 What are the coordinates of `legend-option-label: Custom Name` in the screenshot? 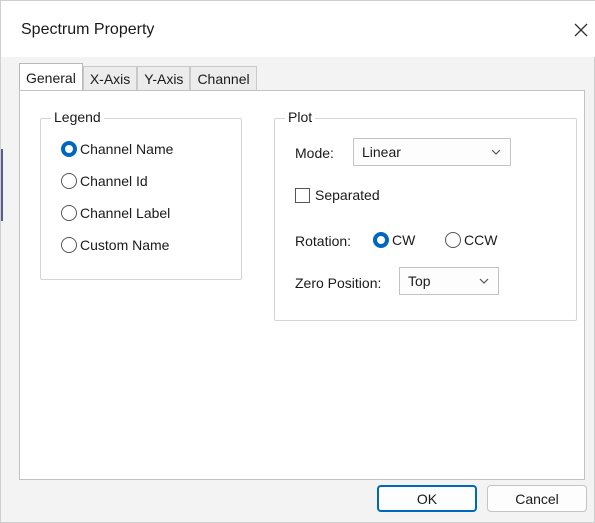 It's located at (125, 245).